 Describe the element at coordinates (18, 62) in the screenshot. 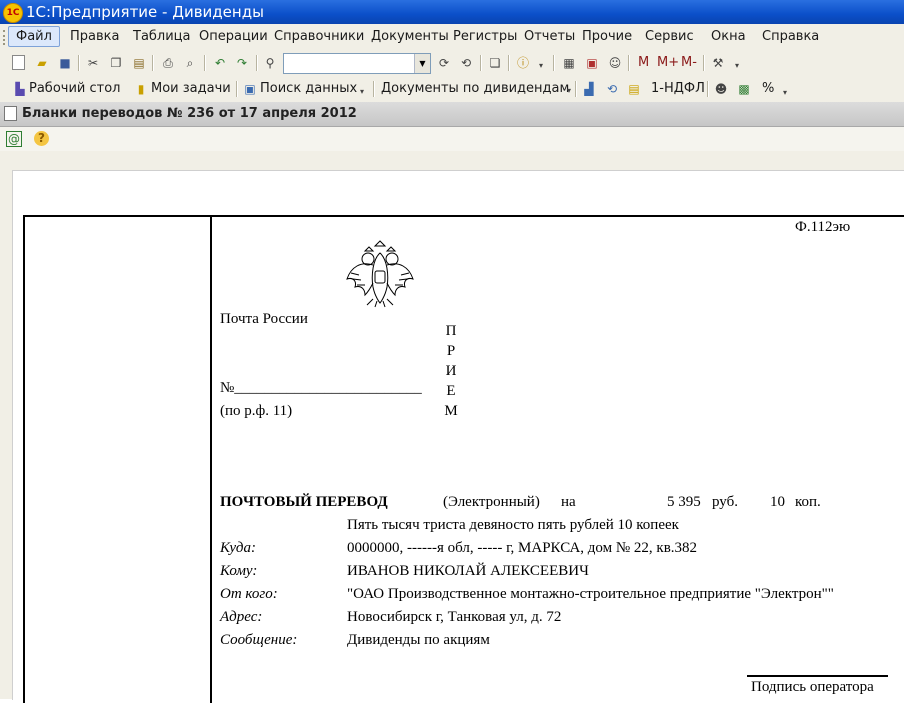

I see `new-document-icon` at that location.